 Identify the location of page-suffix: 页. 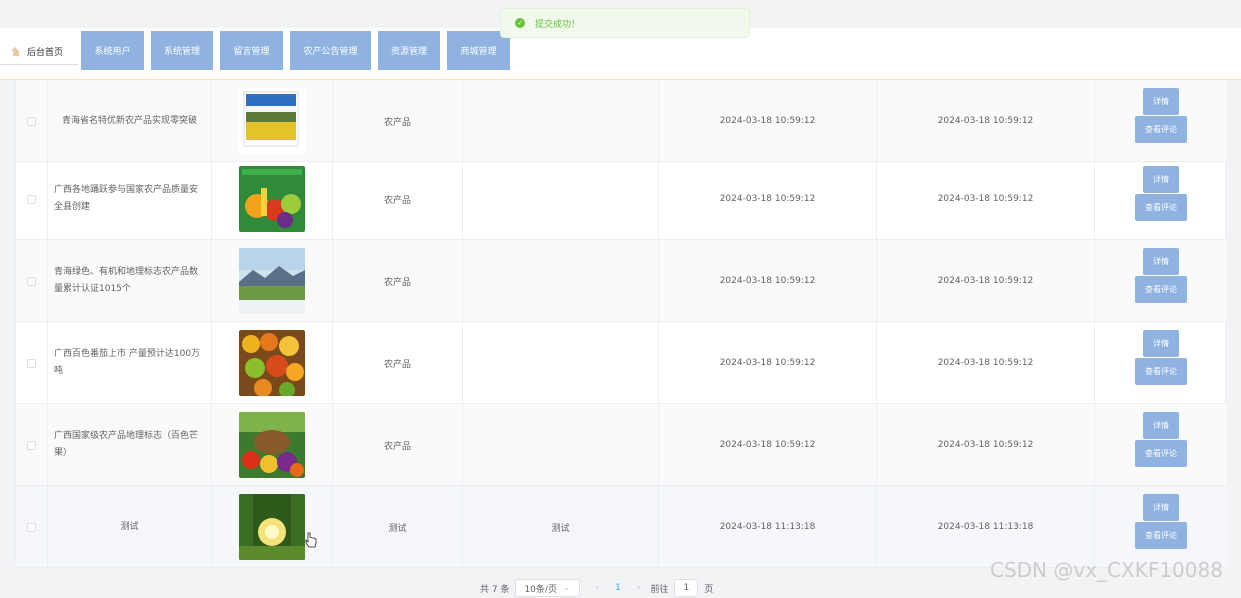
(709, 589).